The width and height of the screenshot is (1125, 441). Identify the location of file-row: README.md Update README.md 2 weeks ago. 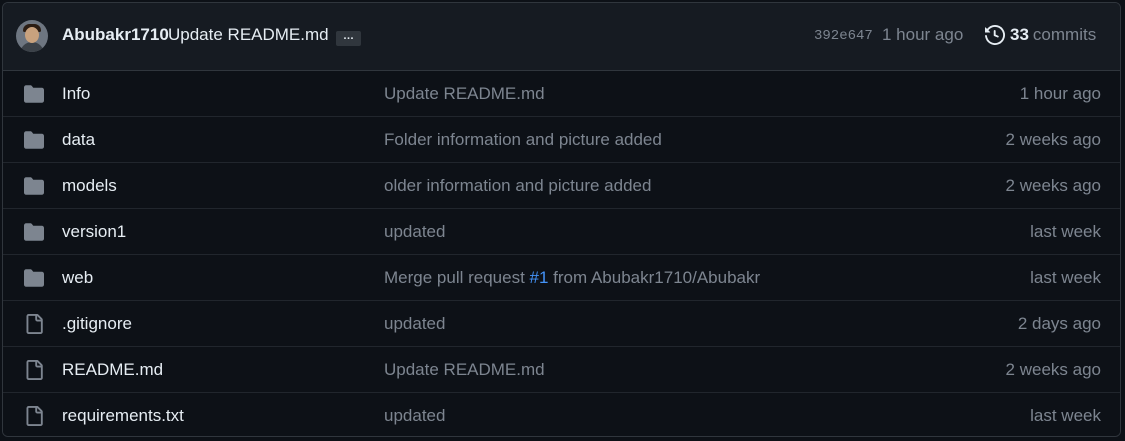
(561, 369).